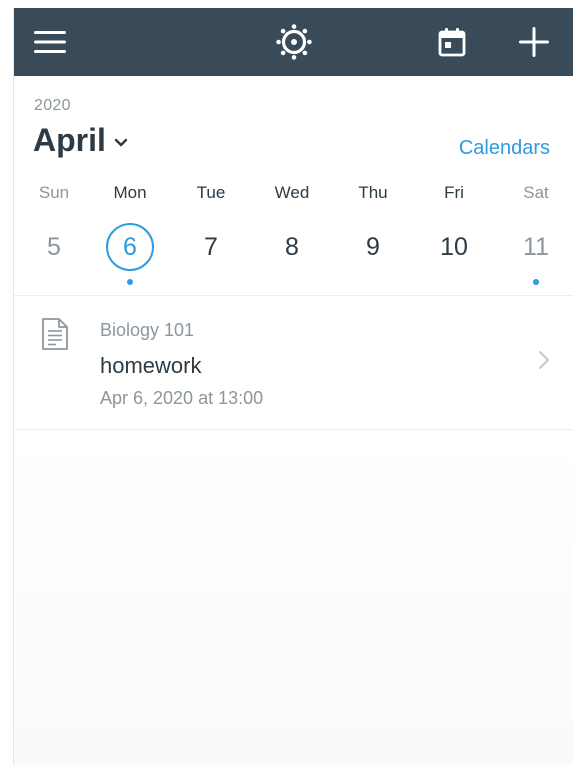  Describe the element at coordinates (182, 398) in the screenshot. I see `event-datetime: Apr 6, 2020 at 13:00` at that location.